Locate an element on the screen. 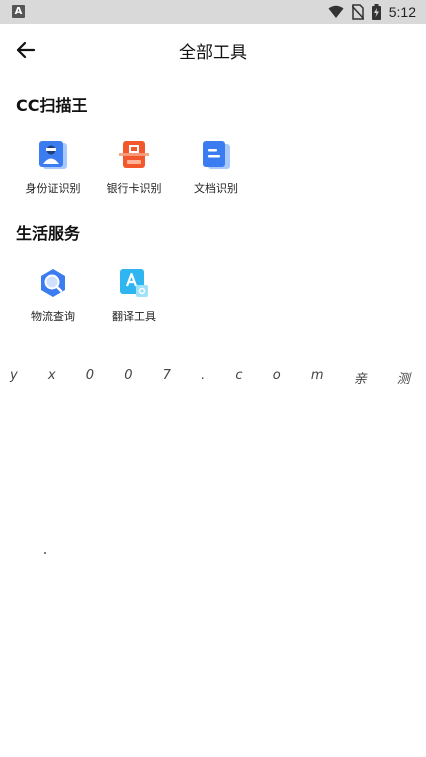 Image resolution: width=426 pixels, height=757 pixels. watermark-char: m is located at coordinates (317, 375).